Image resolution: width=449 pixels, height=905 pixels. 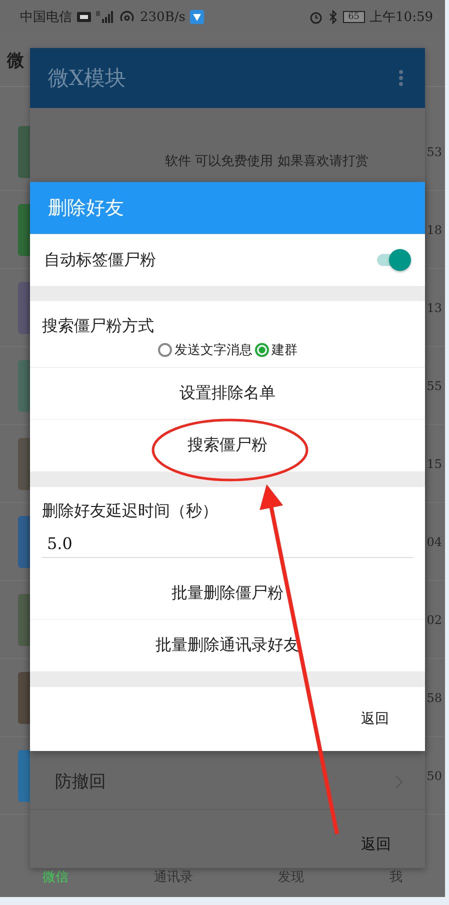 I want to click on battery-indicator: 65, so click(x=354, y=17).